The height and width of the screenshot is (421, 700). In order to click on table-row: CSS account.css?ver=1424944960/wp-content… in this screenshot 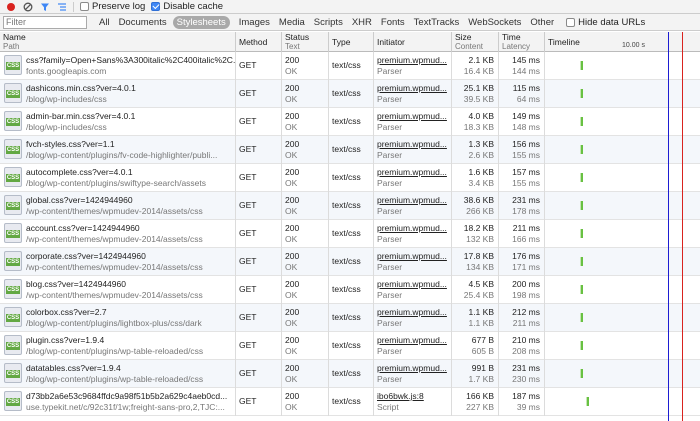, I will do `click(350, 234)`.